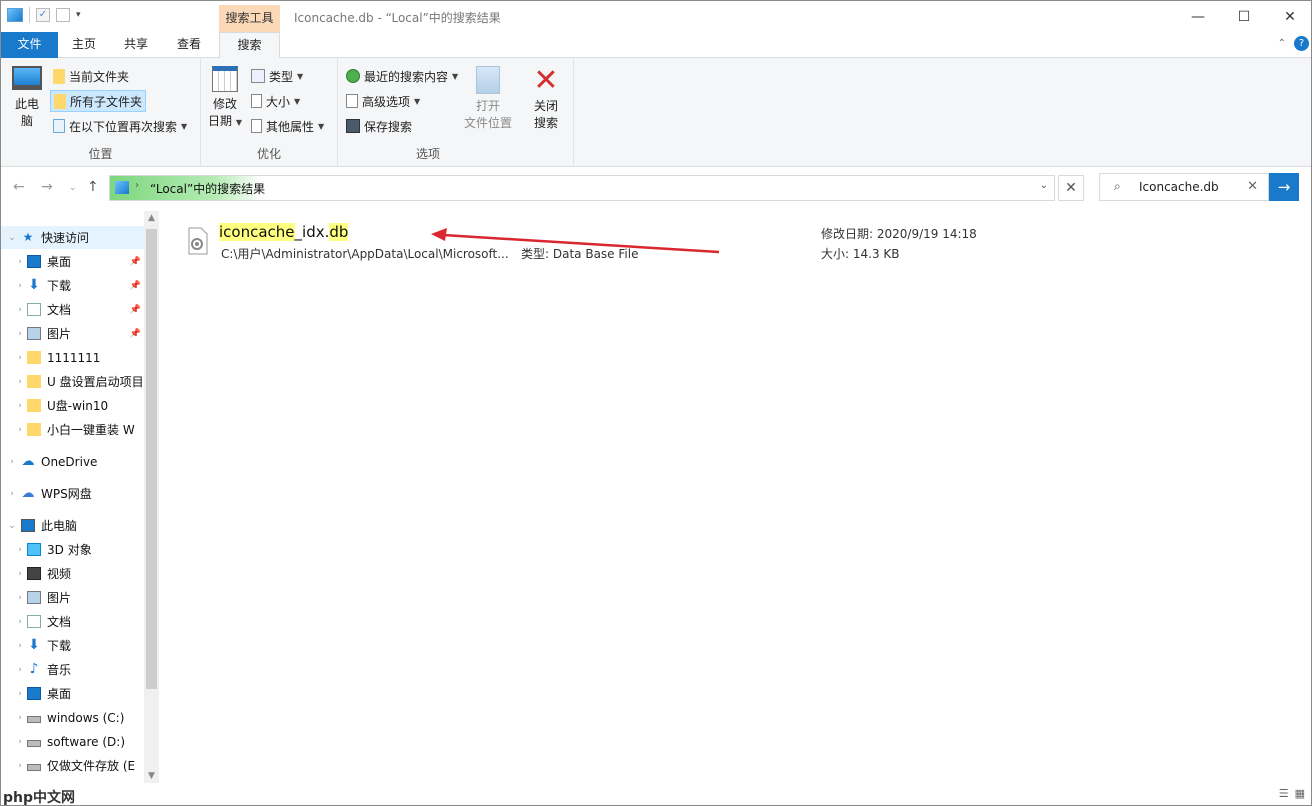  What do you see at coordinates (379, 126) in the screenshot?
I see `save-search-button: 保存搜索` at bounding box center [379, 126].